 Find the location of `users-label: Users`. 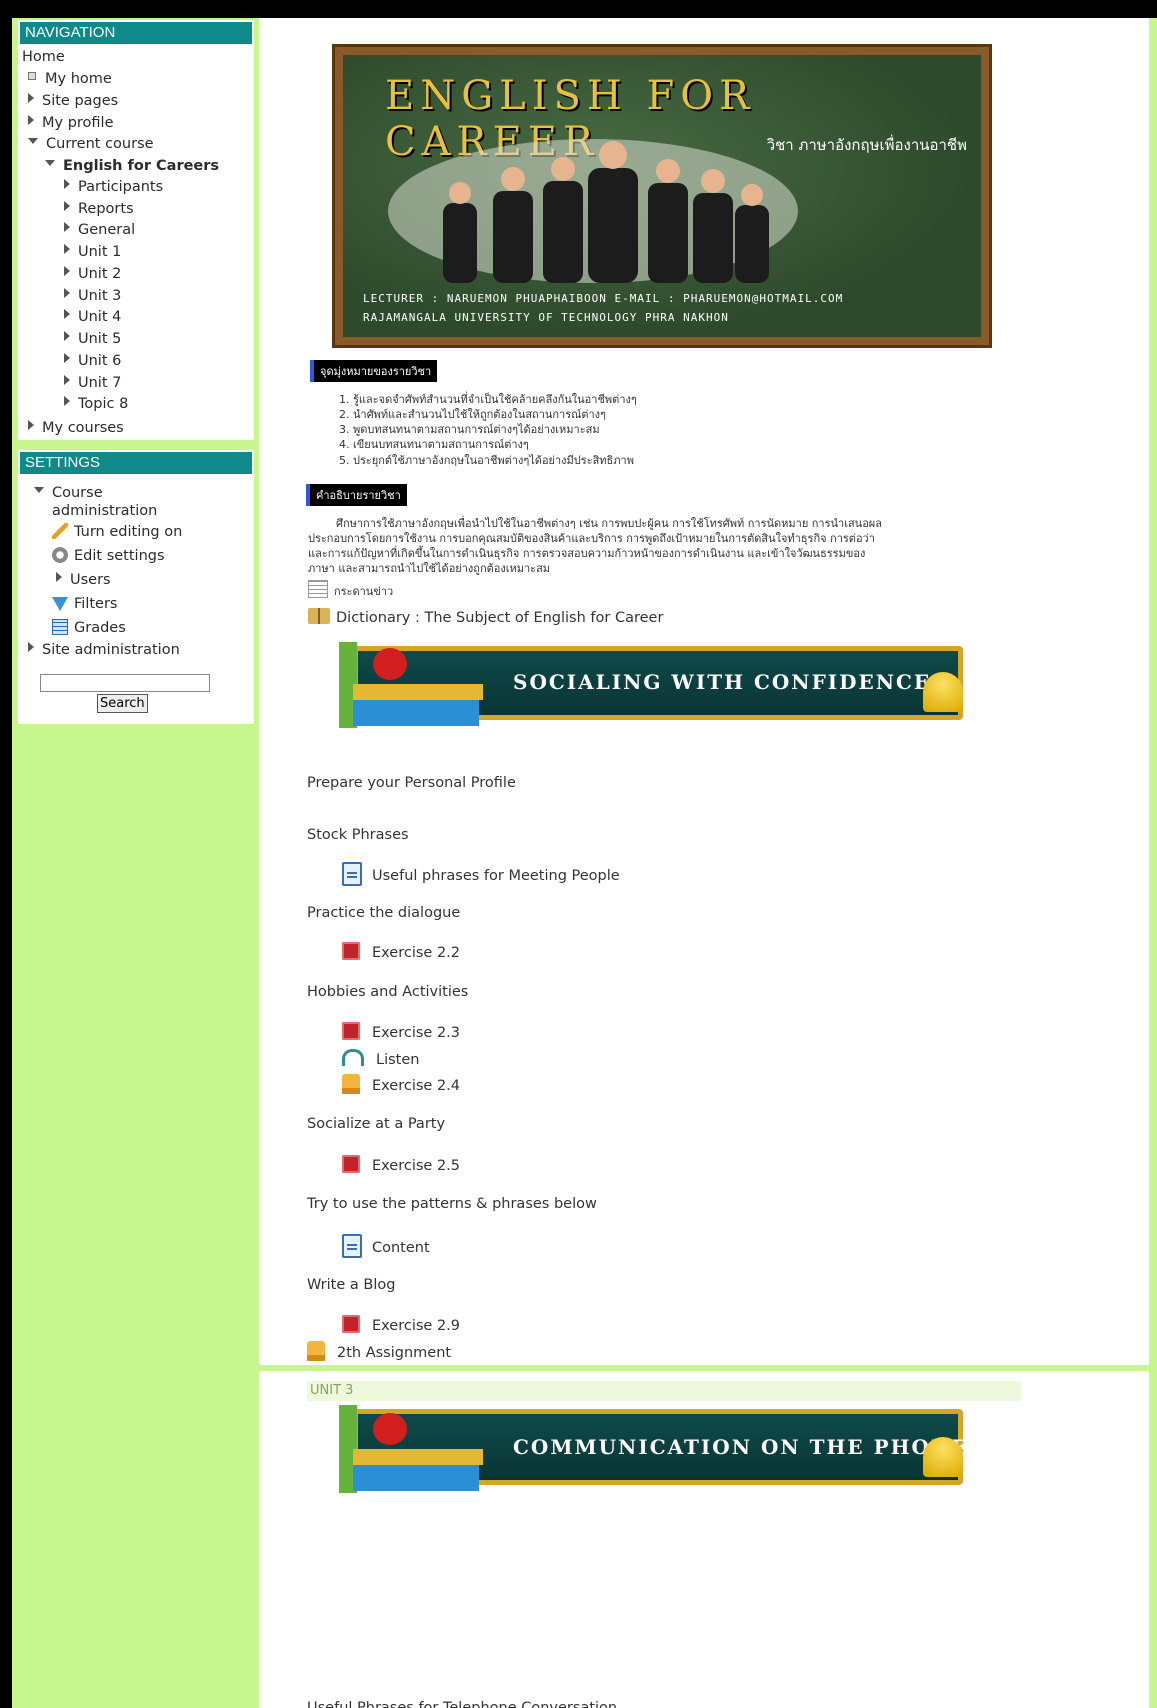

users-label: Users is located at coordinates (90, 580).